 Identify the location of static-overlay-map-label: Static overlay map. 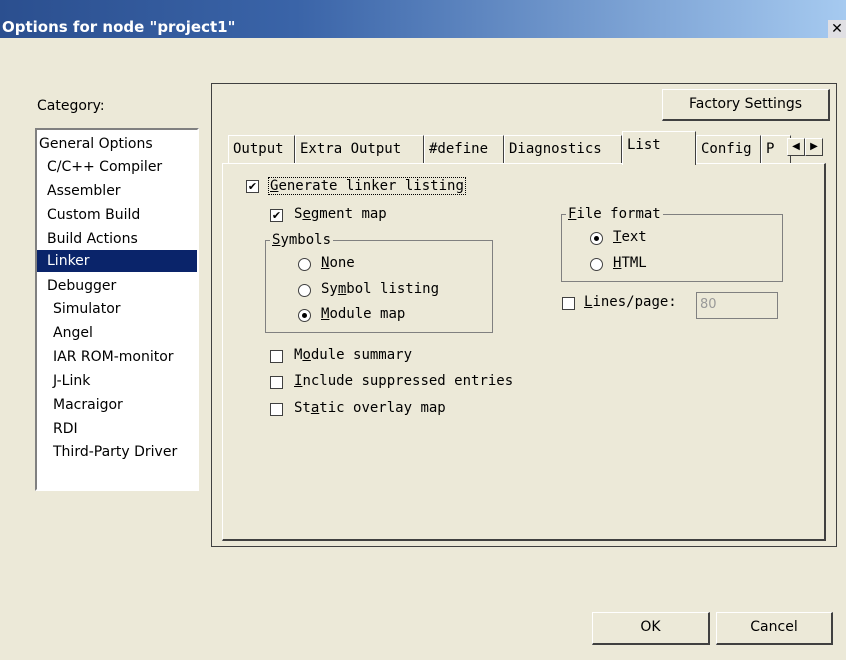
(370, 408).